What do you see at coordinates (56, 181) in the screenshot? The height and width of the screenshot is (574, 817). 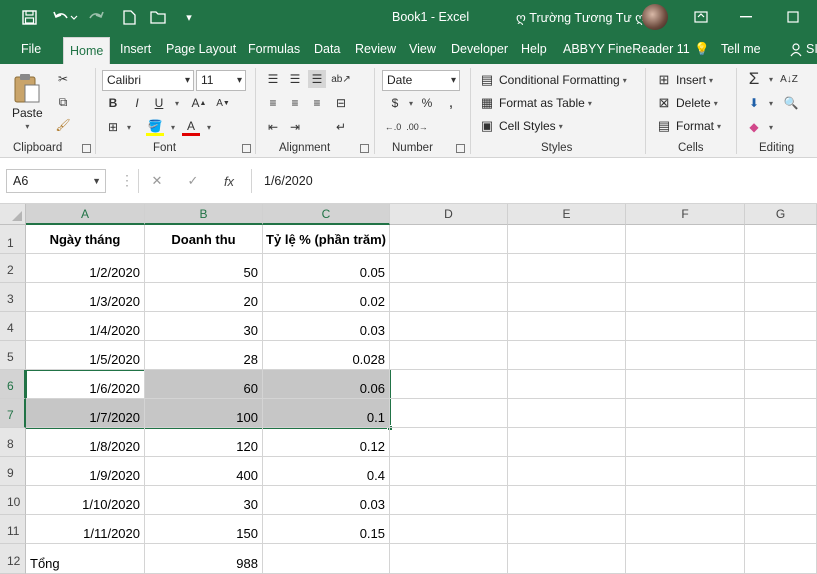 I see `name-box: A6 ▼` at bounding box center [56, 181].